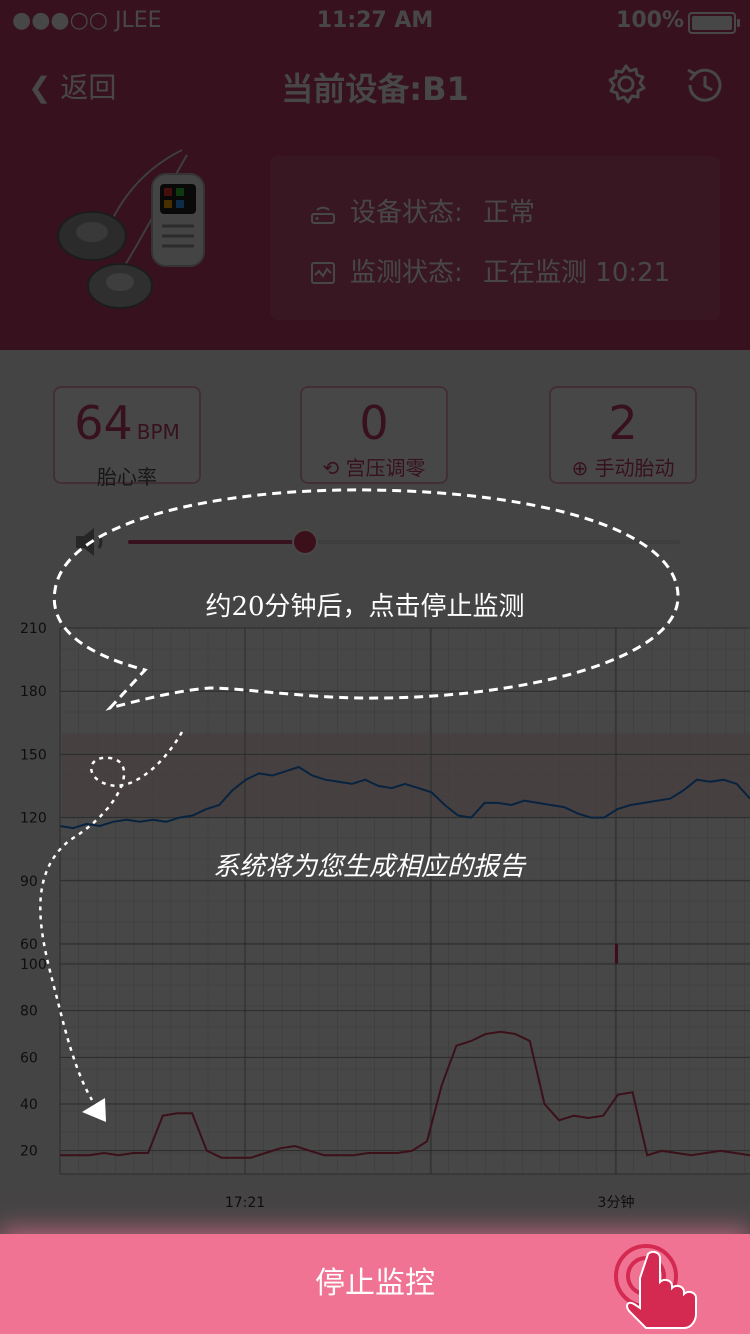 The height and width of the screenshot is (1334, 750). What do you see at coordinates (304, 542) in the screenshot?
I see `volume-knob` at bounding box center [304, 542].